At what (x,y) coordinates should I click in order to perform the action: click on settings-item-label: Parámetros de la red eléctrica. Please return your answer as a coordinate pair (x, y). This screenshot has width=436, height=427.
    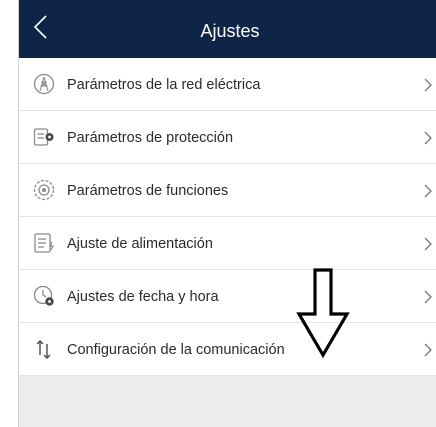
    Looking at the image, I should click on (164, 85).